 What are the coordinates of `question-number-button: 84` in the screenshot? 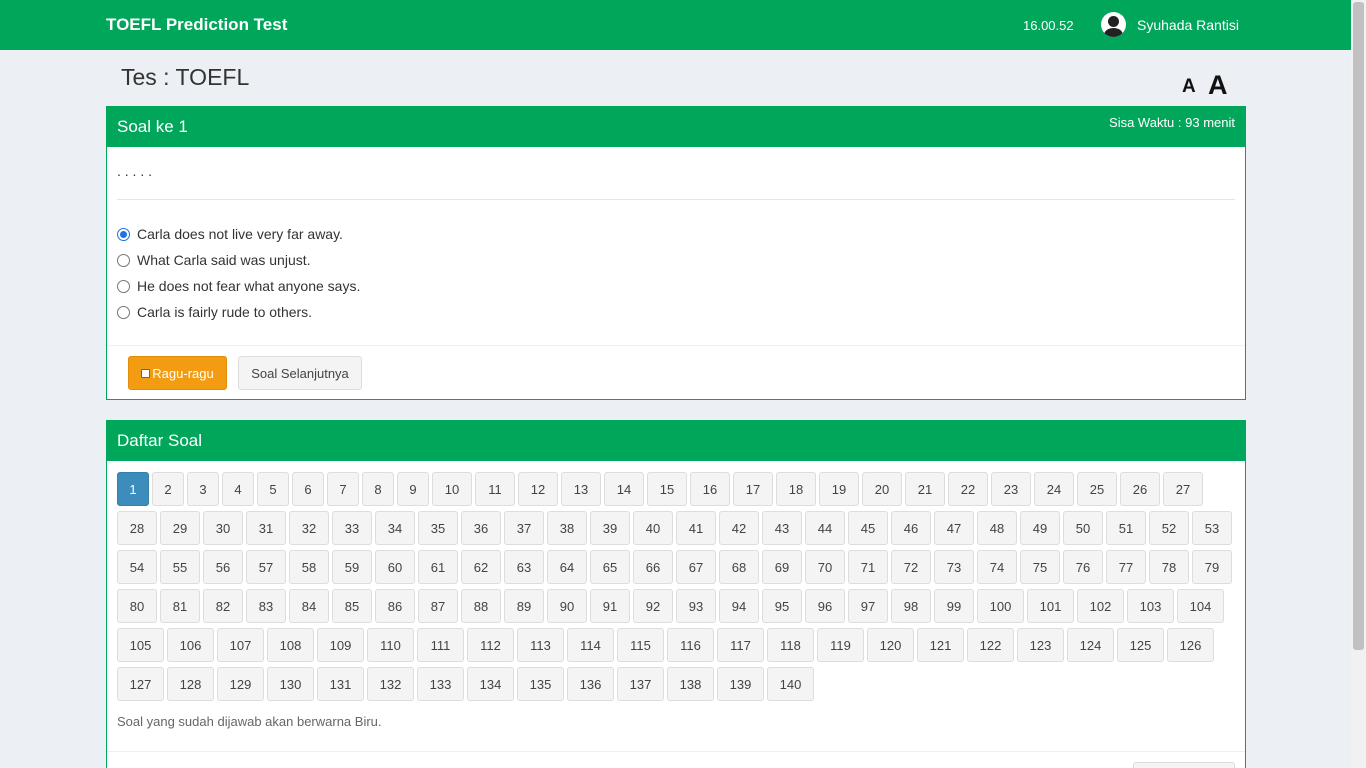 It's located at (309, 606).